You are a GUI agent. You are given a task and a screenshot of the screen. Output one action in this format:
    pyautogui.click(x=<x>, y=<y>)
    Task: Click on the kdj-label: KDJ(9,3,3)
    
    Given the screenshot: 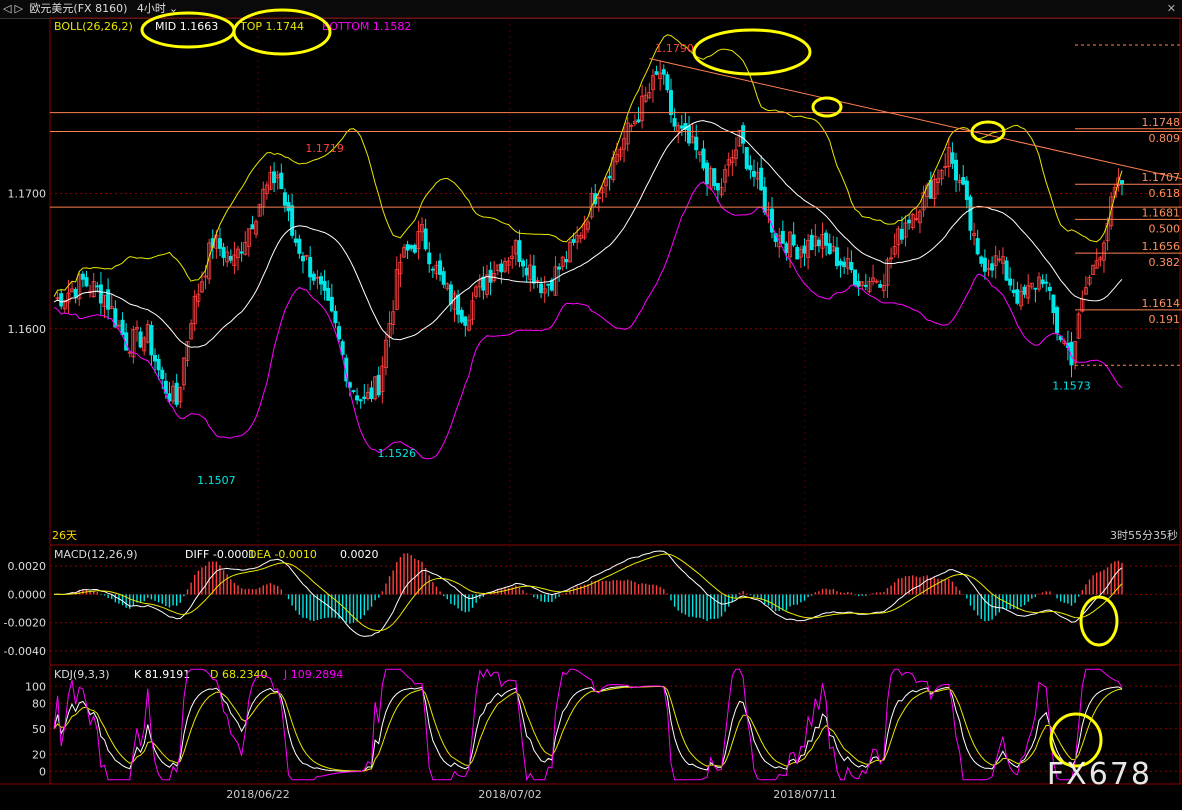 What is the action you would take?
    pyautogui.click(x=82, y=674)
    